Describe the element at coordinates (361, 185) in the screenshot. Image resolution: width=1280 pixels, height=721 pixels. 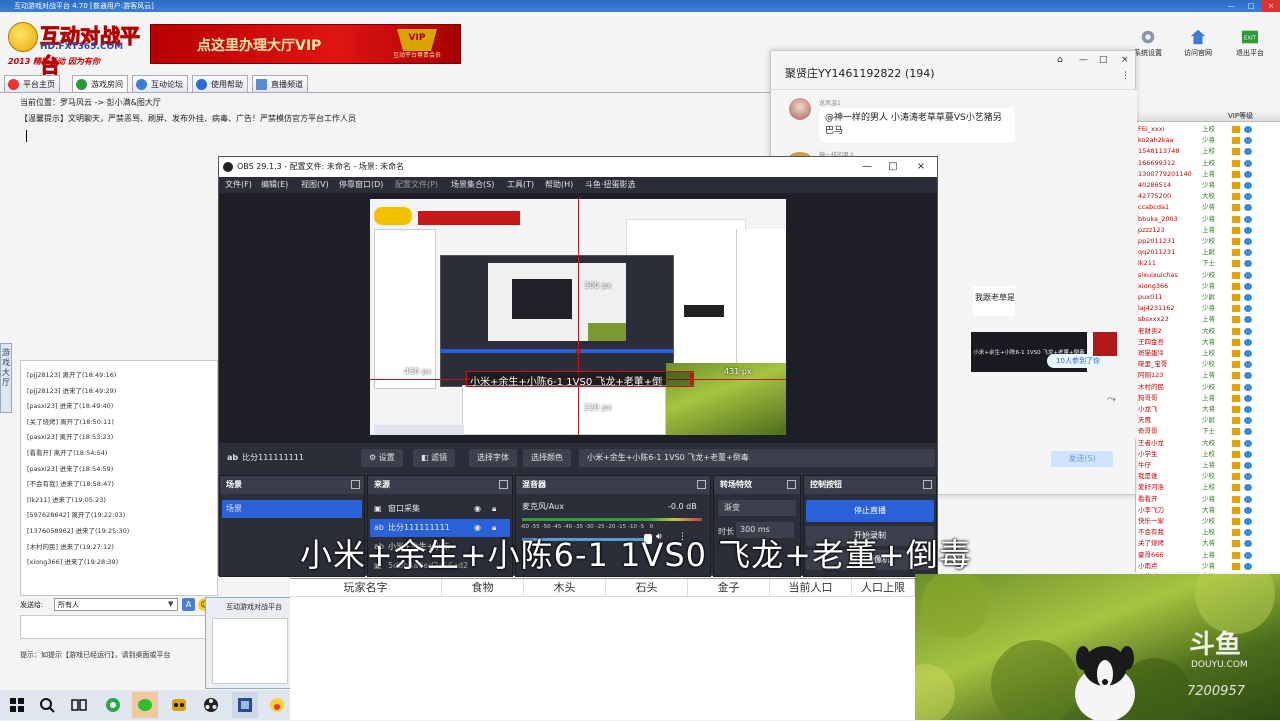
I see `menu-docks: 停靠窗口(D)` at that location.